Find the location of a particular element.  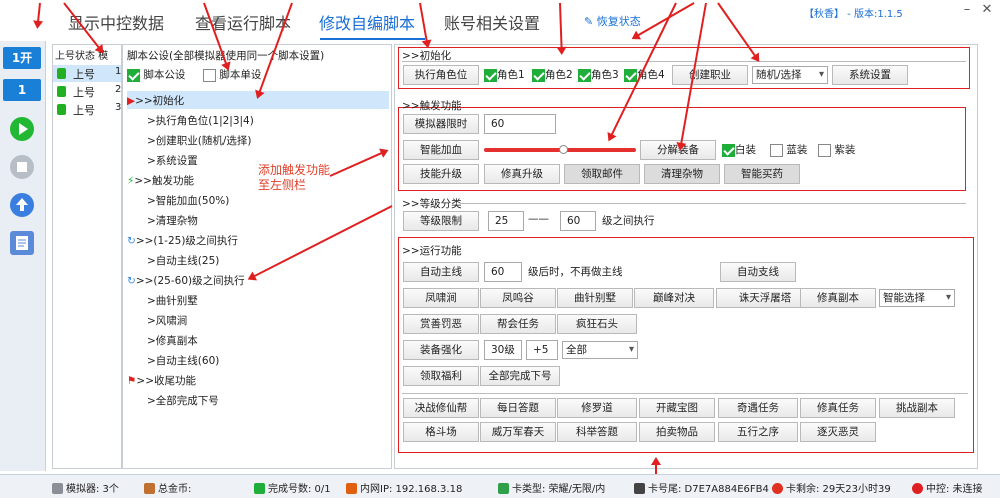

purple-gear-checkbox: 紫装 is located at coordinates (836, 149).